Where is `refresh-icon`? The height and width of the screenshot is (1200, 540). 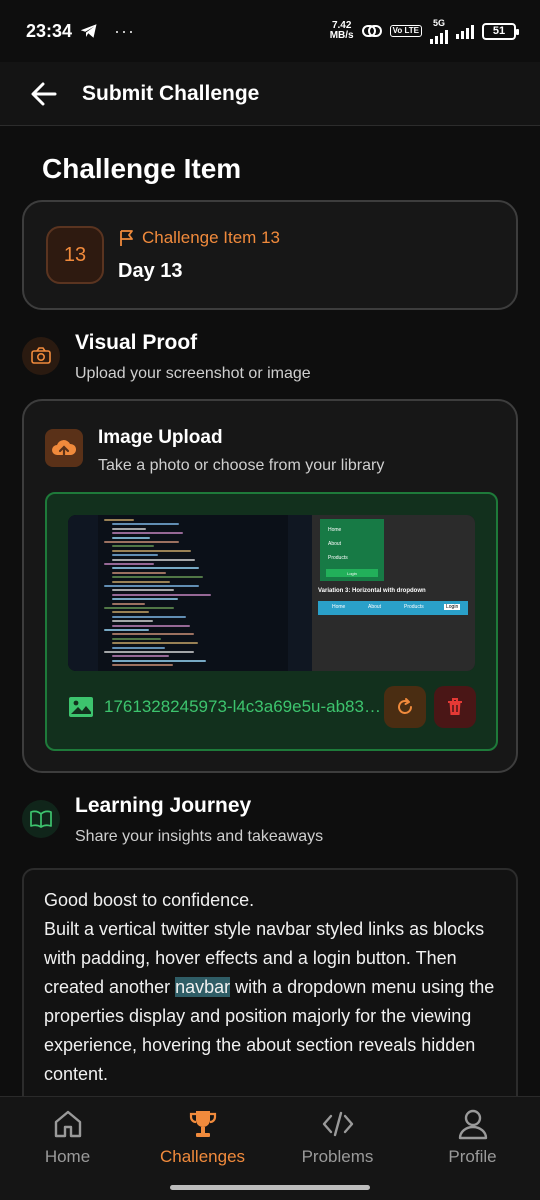
refresh-icon is located at coordinates (405, 706).